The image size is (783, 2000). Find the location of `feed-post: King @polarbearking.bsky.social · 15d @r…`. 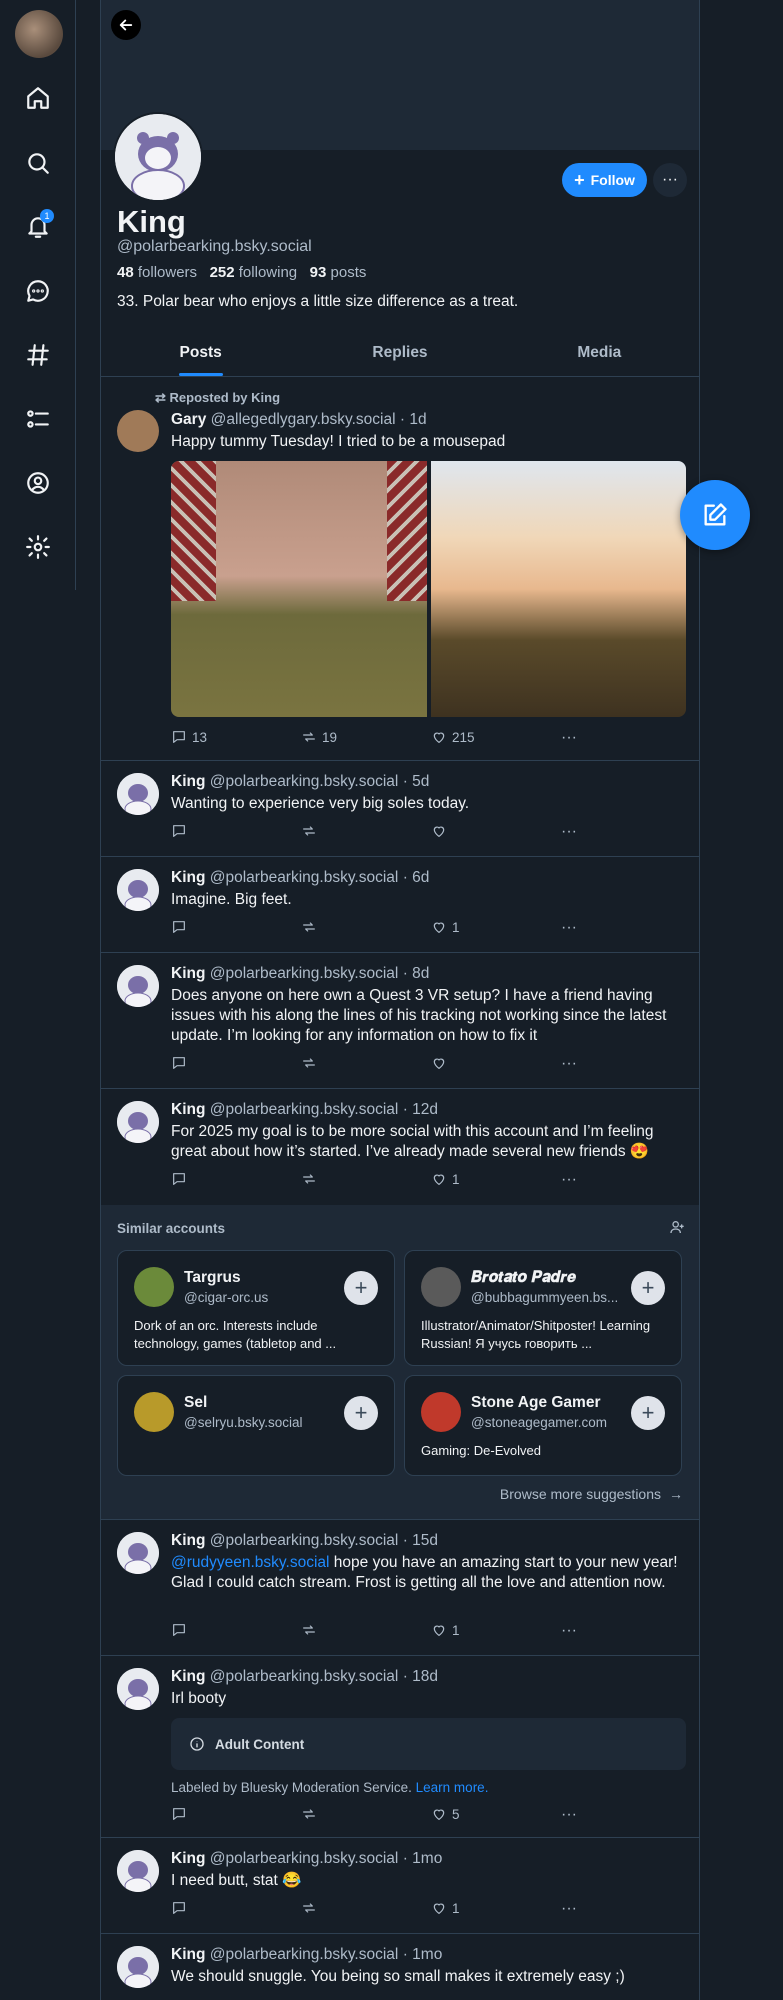

feed-post: King @polarbearking.bsky.social · 15d @r… is located at coordinates (400, 1588).